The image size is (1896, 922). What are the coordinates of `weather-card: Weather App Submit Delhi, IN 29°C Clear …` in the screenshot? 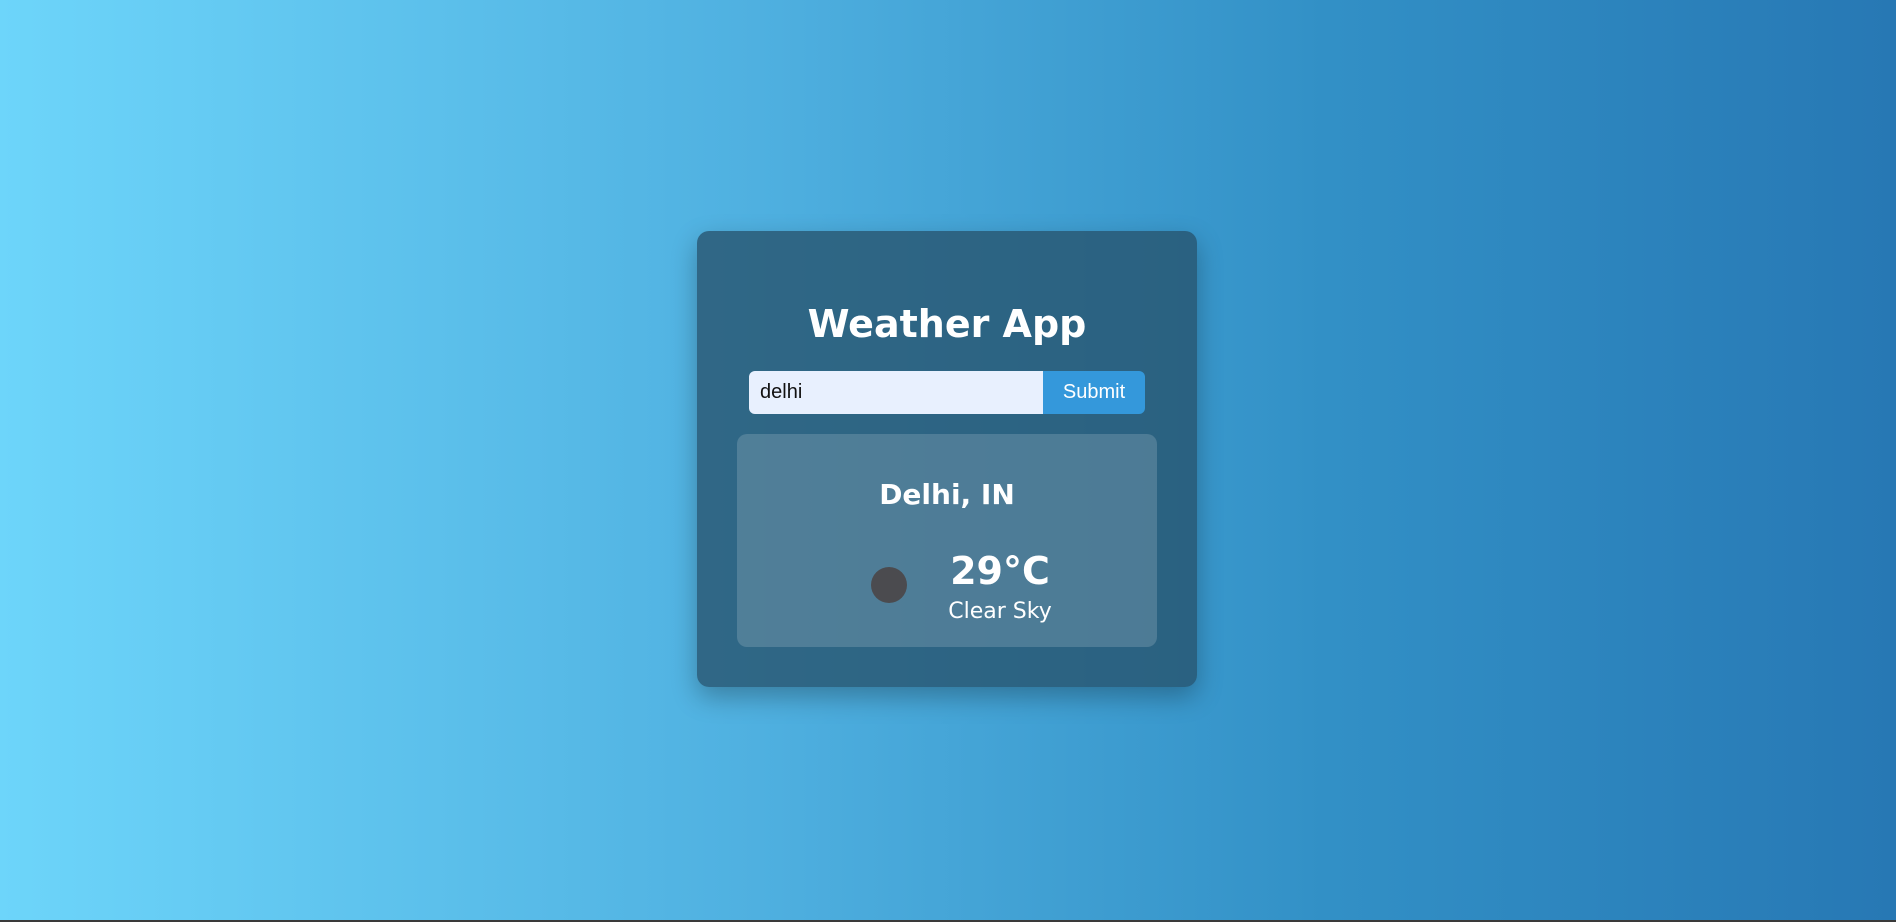 It's located at (947, 459).